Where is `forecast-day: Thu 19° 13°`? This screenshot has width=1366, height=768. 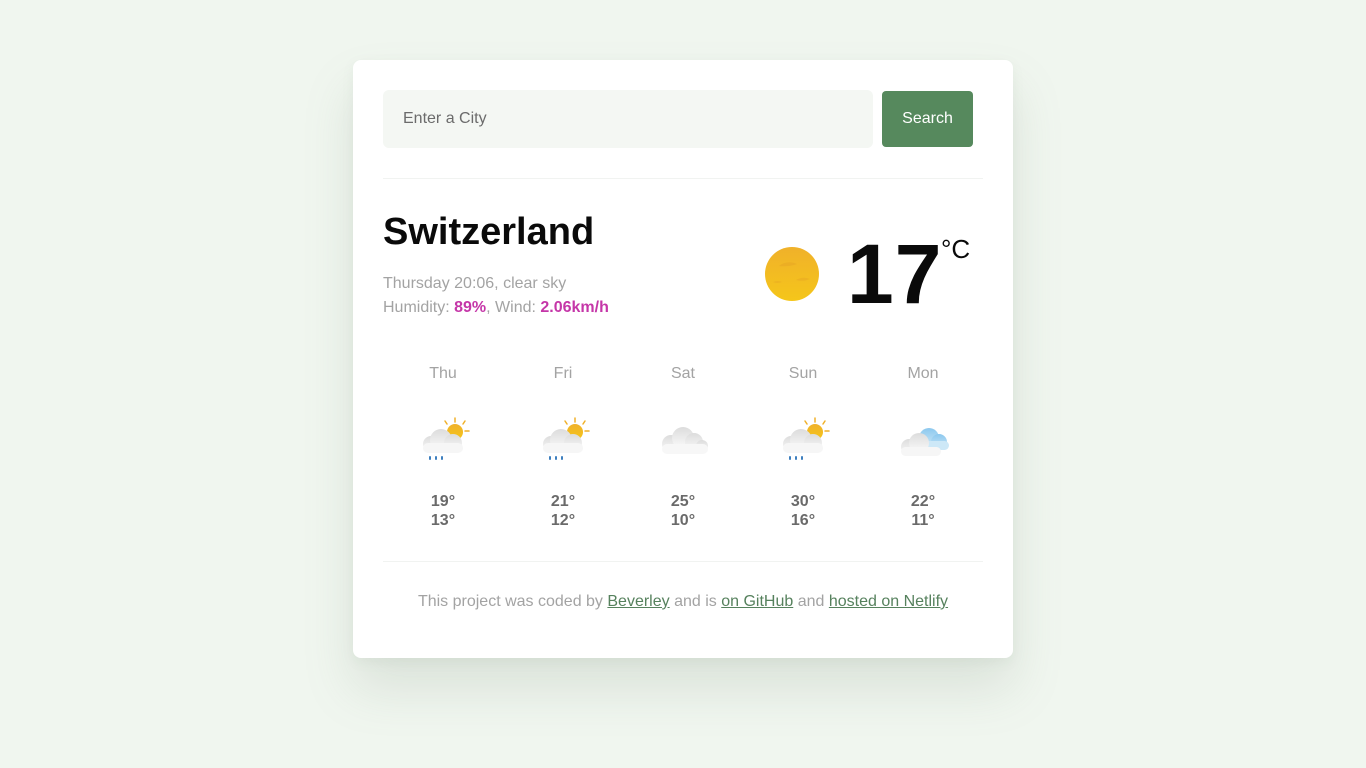 forecast-day: Thu 19° 13° is located at coordinates (443, 452).